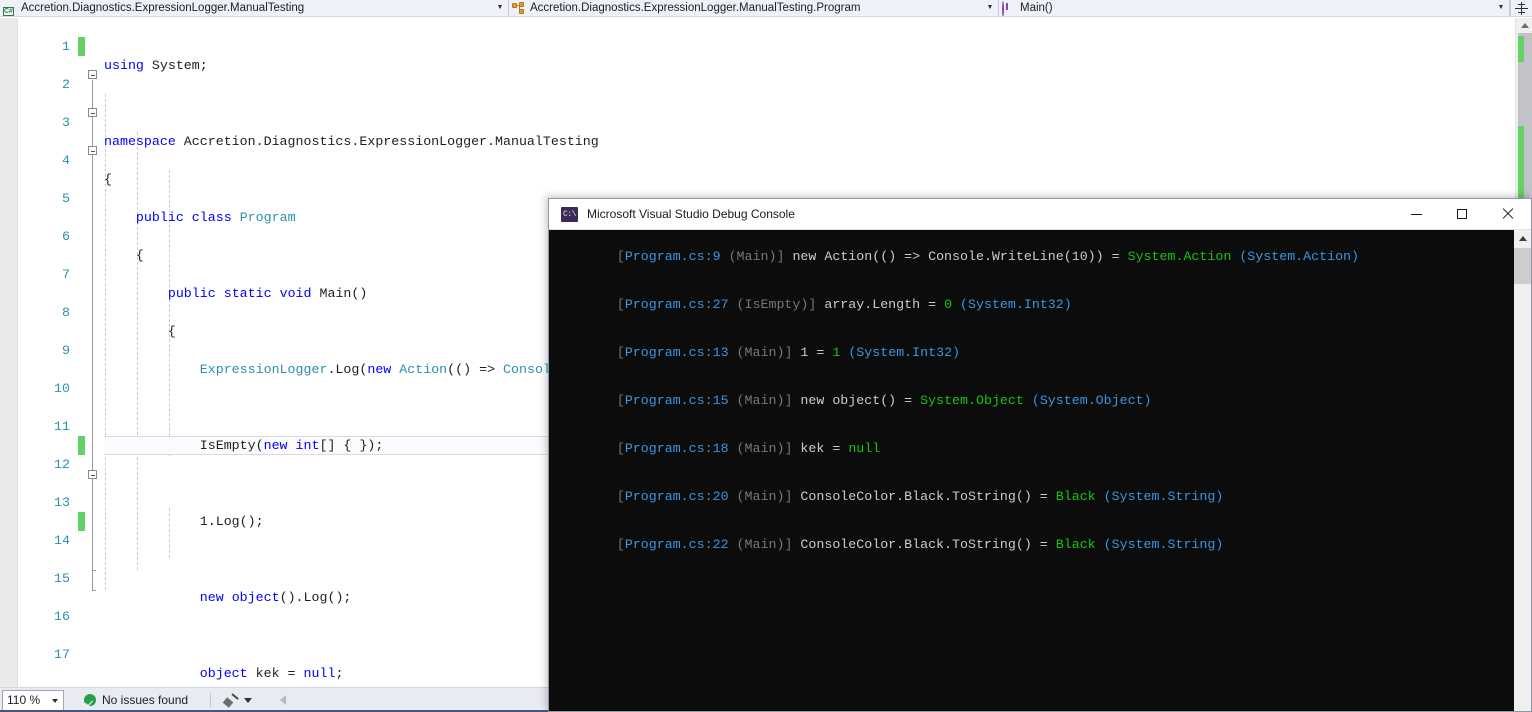  I want to click on console-window-title: Microsoft Visual Studio Debug Console, so click(691, 214).